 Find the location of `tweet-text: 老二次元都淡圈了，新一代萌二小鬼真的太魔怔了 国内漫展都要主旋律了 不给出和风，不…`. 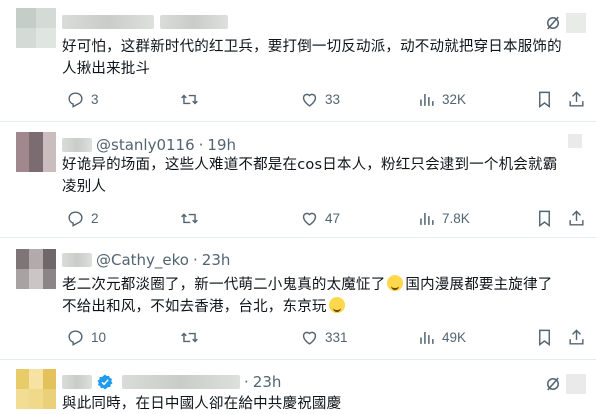

tweet-text: 老二次元都淡圈了，新一代萌二小鬼真的太魔怔了 国内漫展都要主旋律了 不给出和风，不… is located at coordinates (322, 296).